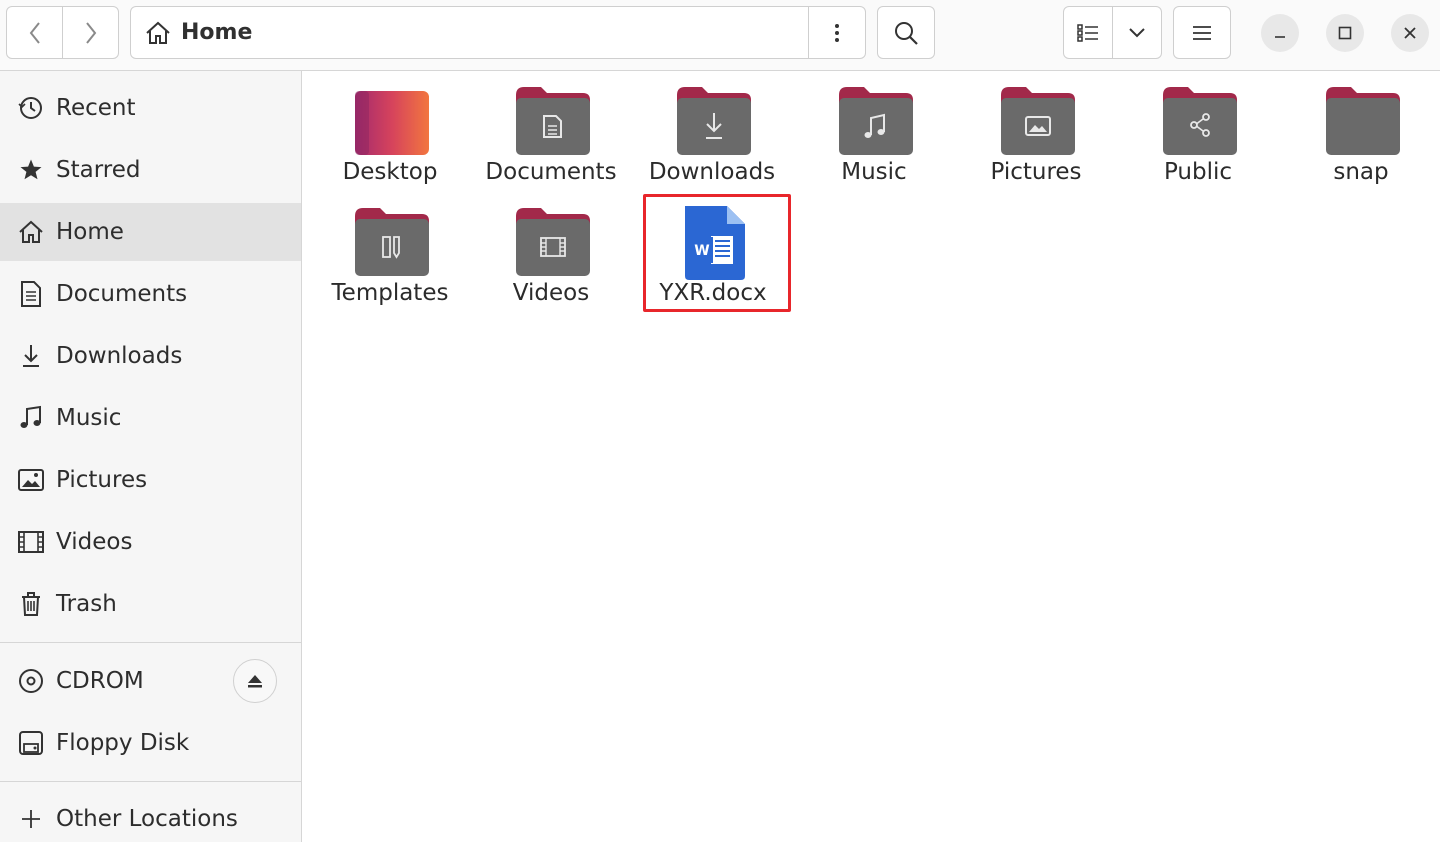 Image resolution: width=1440 pixels, height=848 pixels. Describe the element at coordinates (31, 542) in the screenshot. I see `film-icon` at that location.